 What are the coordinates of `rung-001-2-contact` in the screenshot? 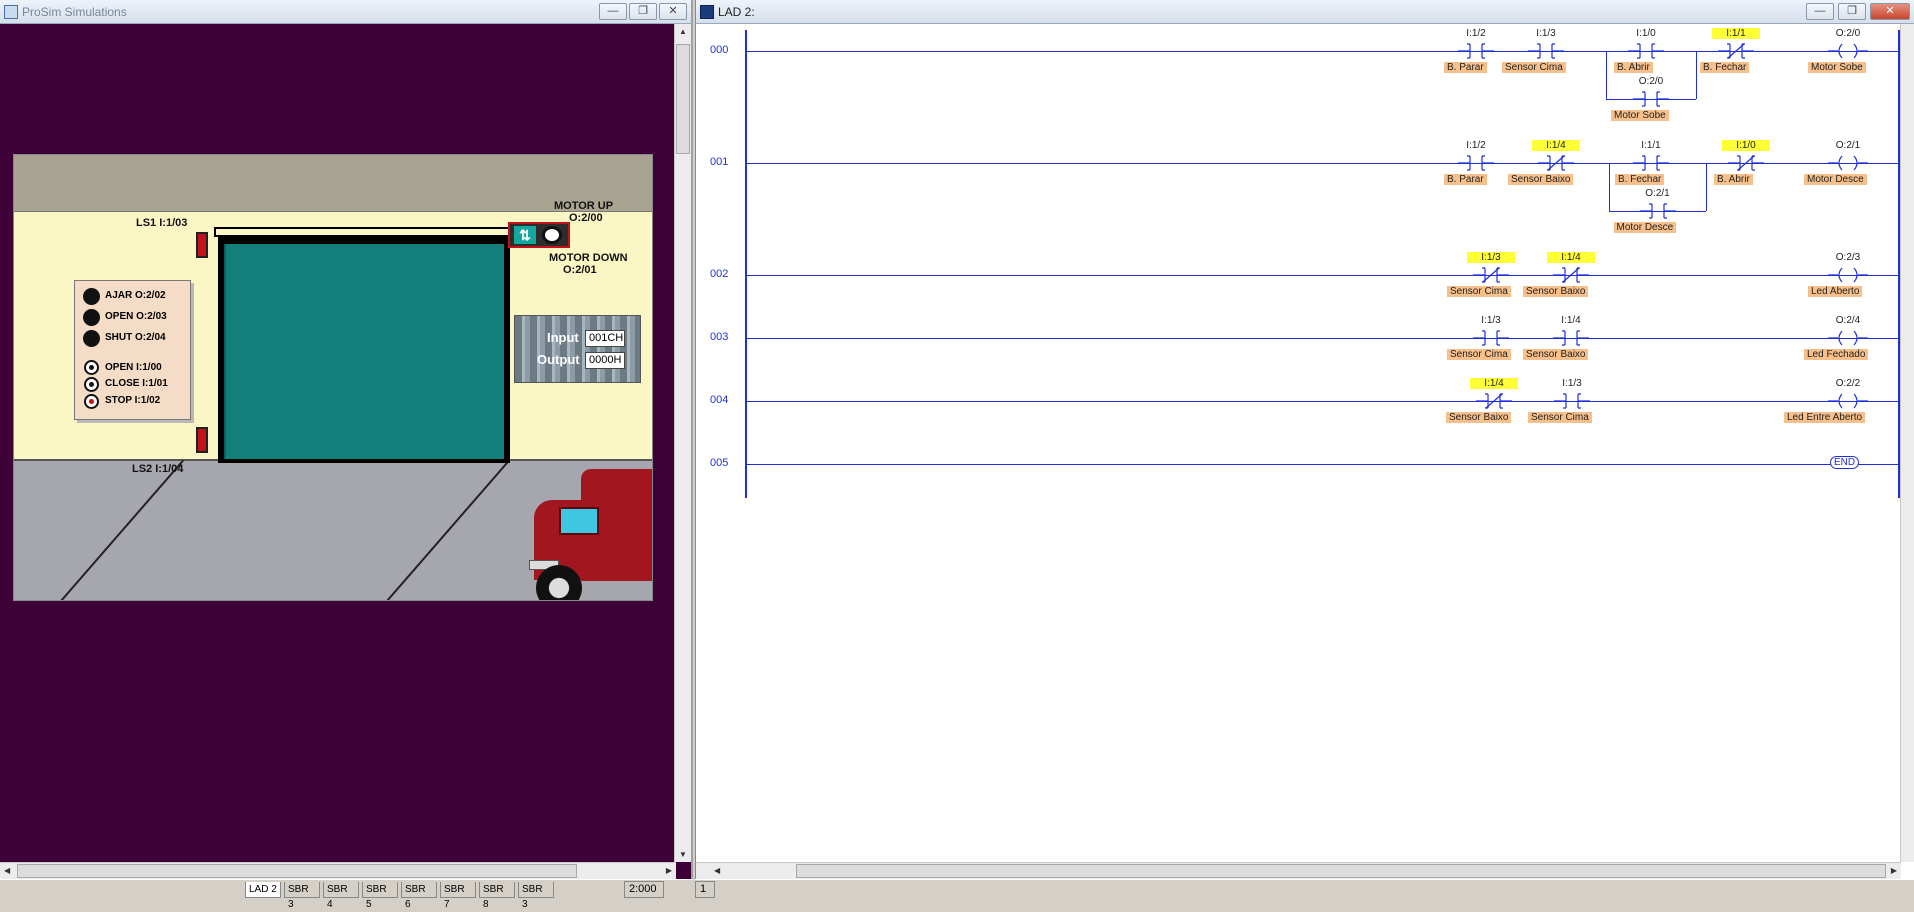 It's located at (1556, 163).